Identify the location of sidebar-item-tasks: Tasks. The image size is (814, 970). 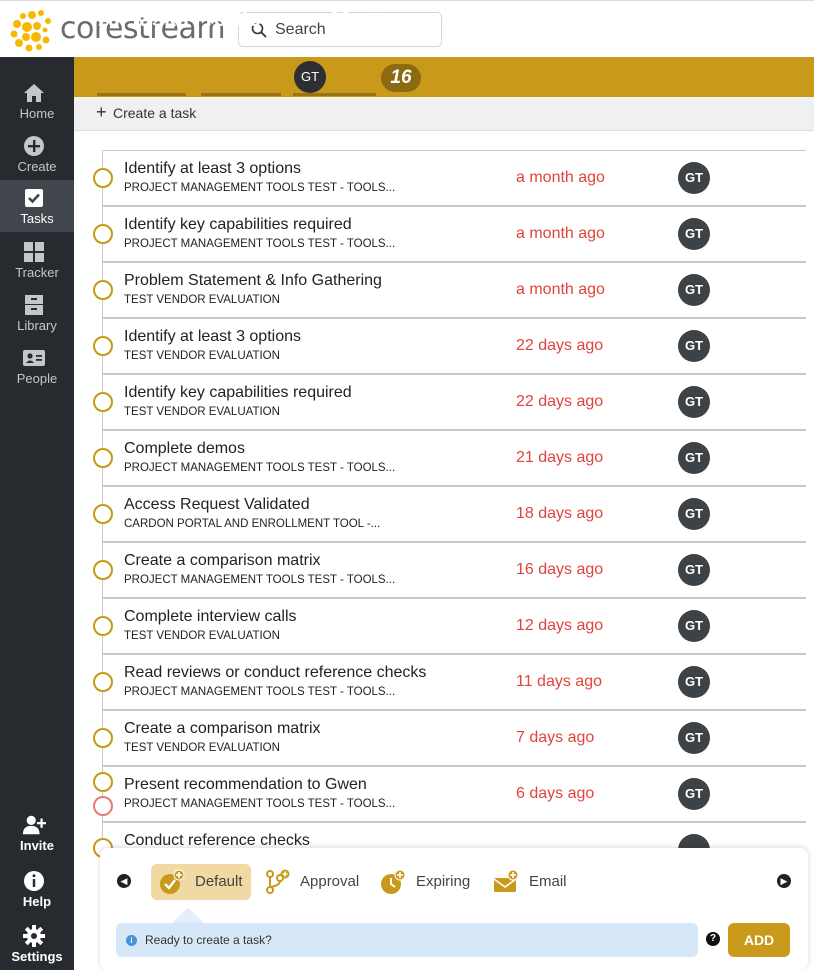
(37, 206).